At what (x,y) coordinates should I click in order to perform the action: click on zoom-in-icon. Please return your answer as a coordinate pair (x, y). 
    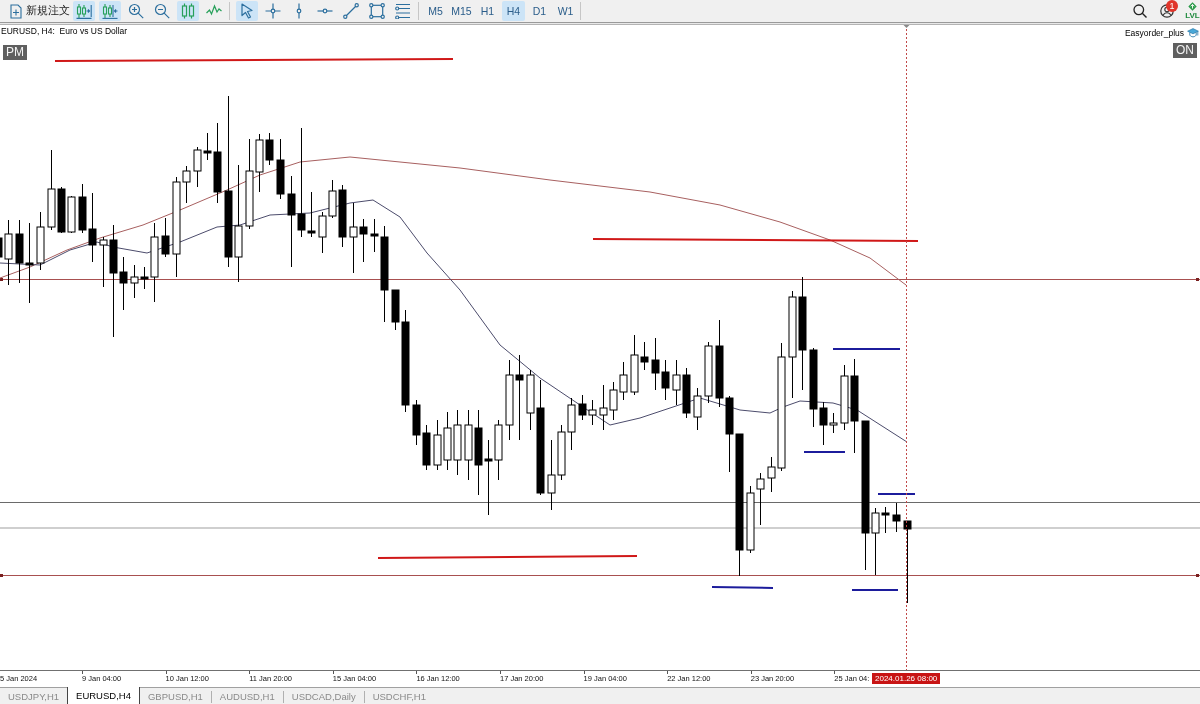
    Looking at the image, I should click on (136, 11).